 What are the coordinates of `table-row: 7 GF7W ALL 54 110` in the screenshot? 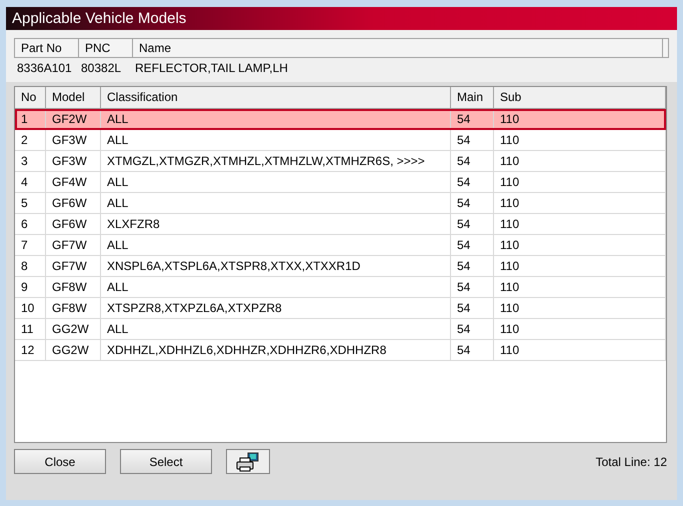 It's located at (340, 245).